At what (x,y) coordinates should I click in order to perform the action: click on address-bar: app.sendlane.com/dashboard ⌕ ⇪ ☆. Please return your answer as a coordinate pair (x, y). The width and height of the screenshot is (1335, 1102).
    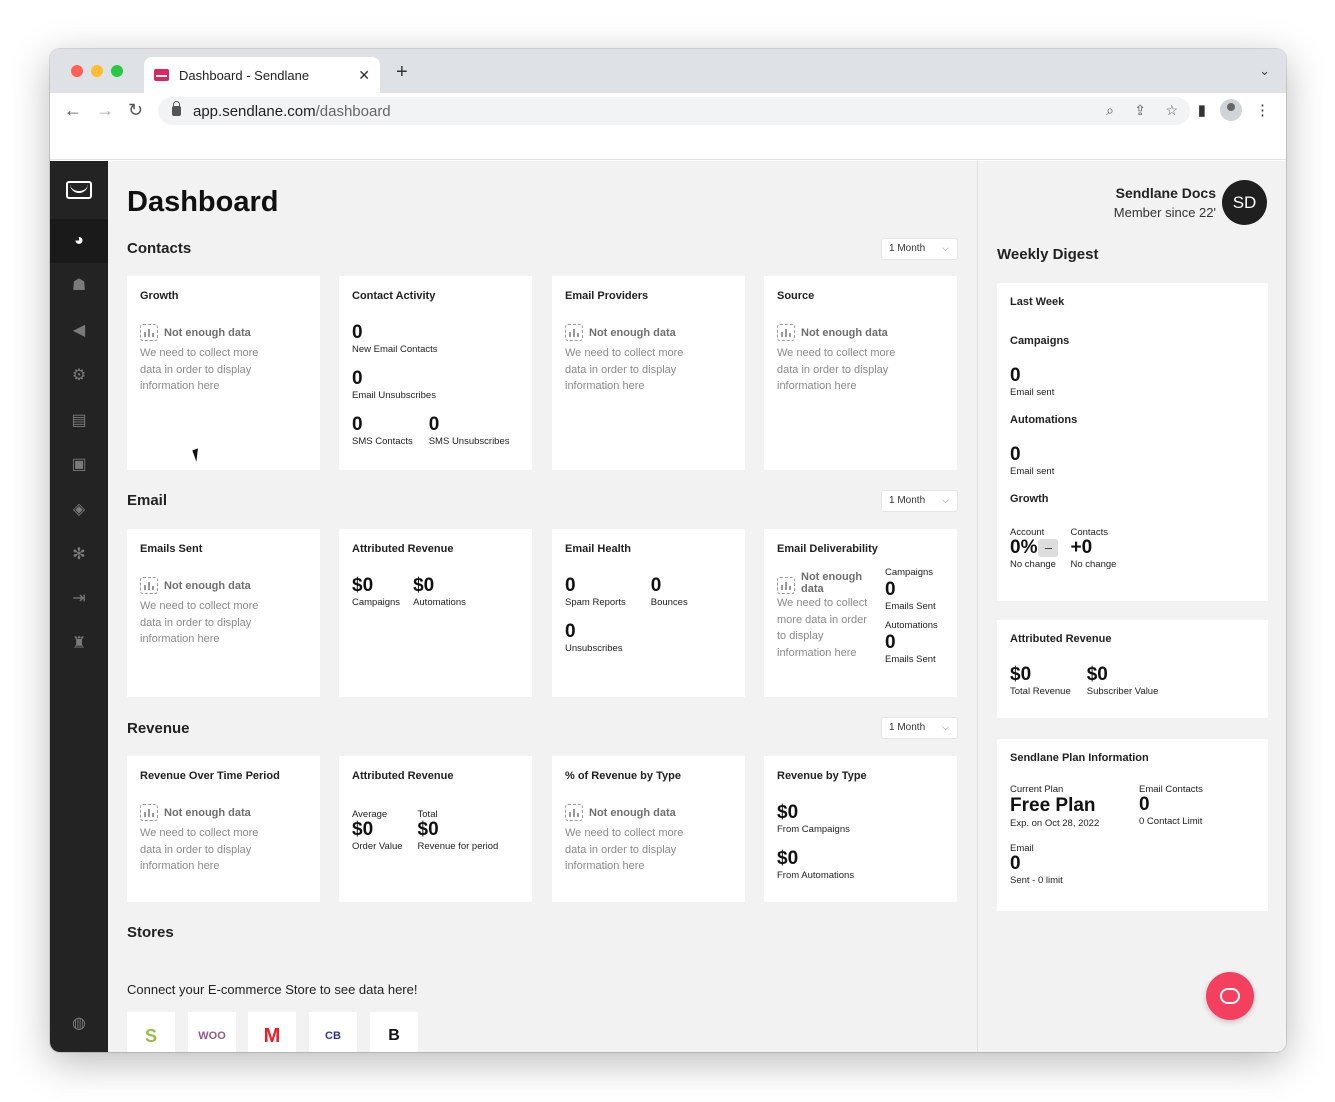
    Looking at the image, I should click on (674, 111).